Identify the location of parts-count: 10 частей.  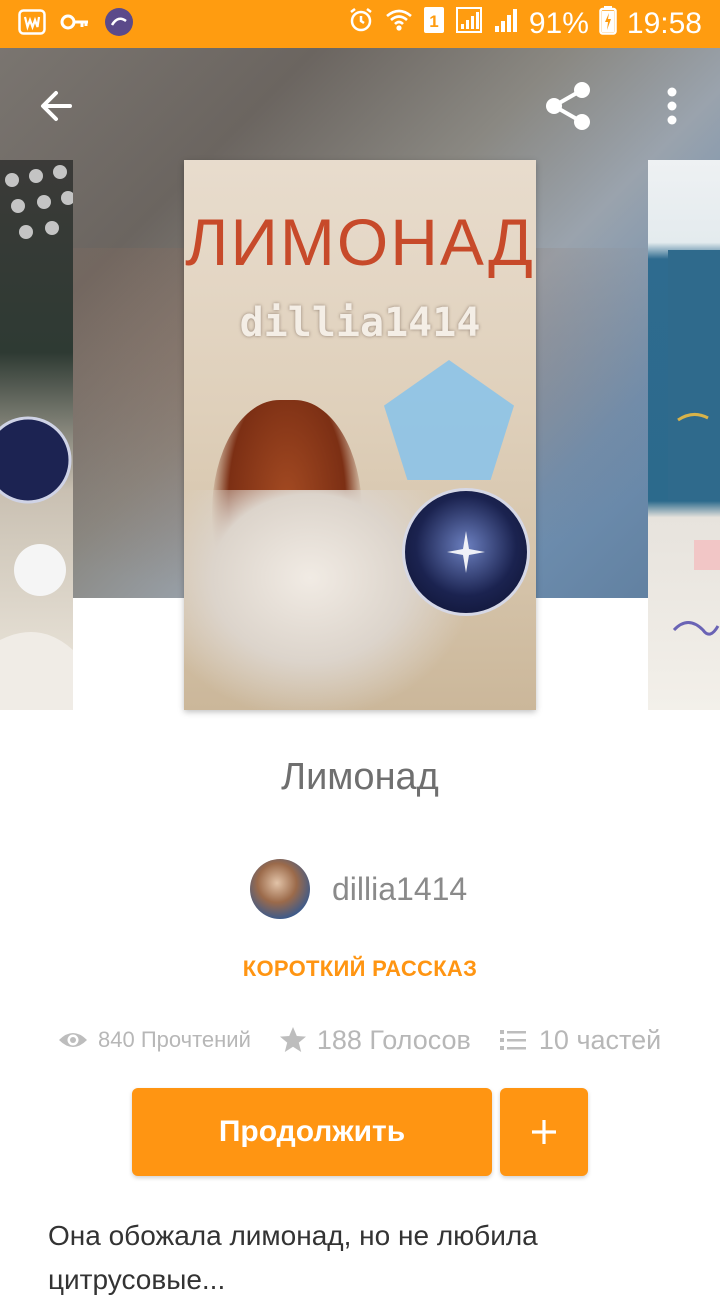
(600, 1039).